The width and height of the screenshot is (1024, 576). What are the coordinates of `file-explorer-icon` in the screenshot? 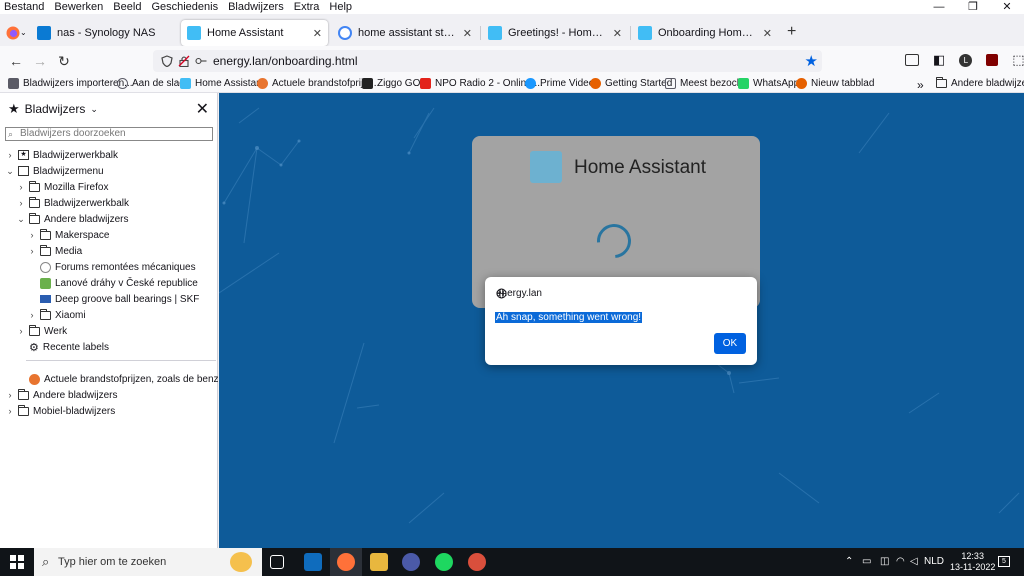 It's located at (379, 562).